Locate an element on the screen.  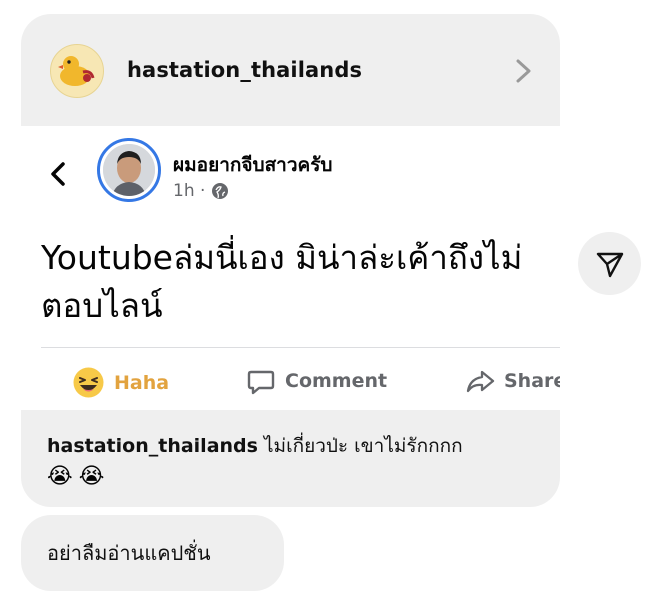
haha-label: Haha is located at coordinates (142, 382).